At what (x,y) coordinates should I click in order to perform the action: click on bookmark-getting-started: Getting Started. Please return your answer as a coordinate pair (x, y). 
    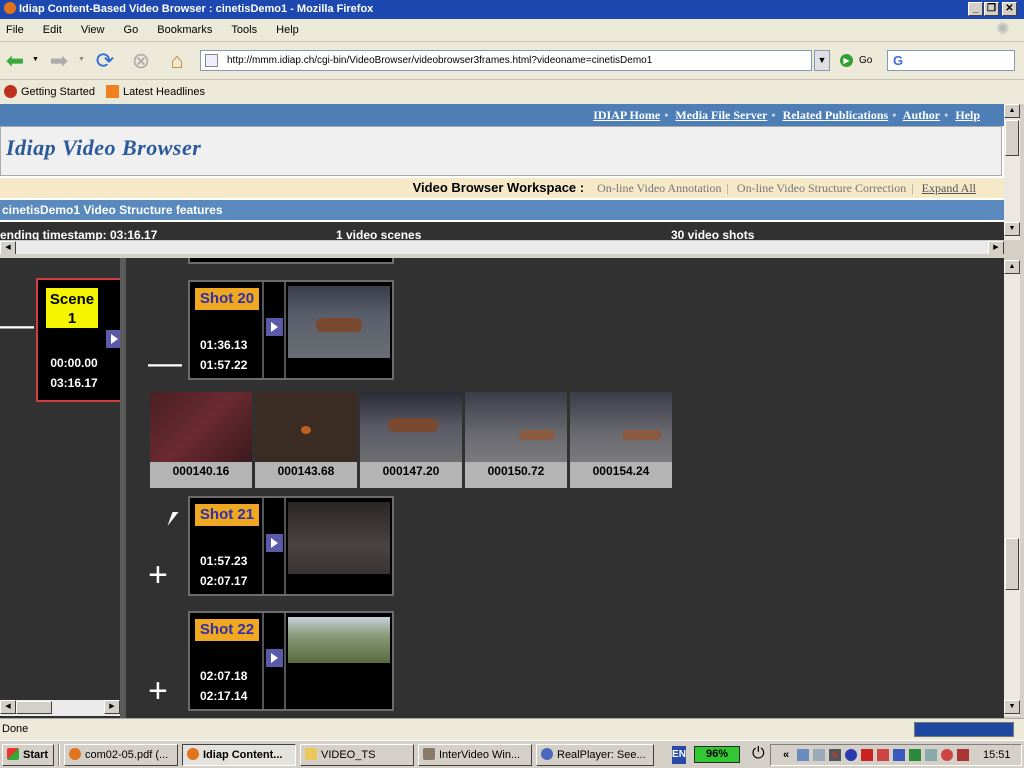
    Looking at the image, I should click on (49, 92).